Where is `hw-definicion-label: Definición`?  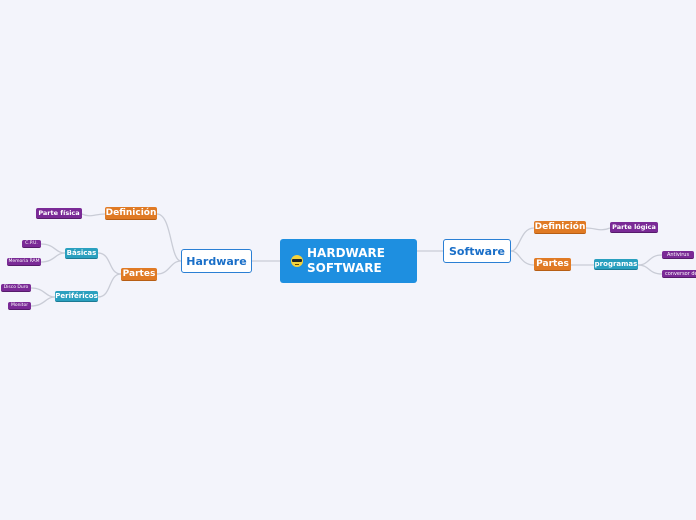 hw-definicion-label: Definición is located at coordinates (131, 213).